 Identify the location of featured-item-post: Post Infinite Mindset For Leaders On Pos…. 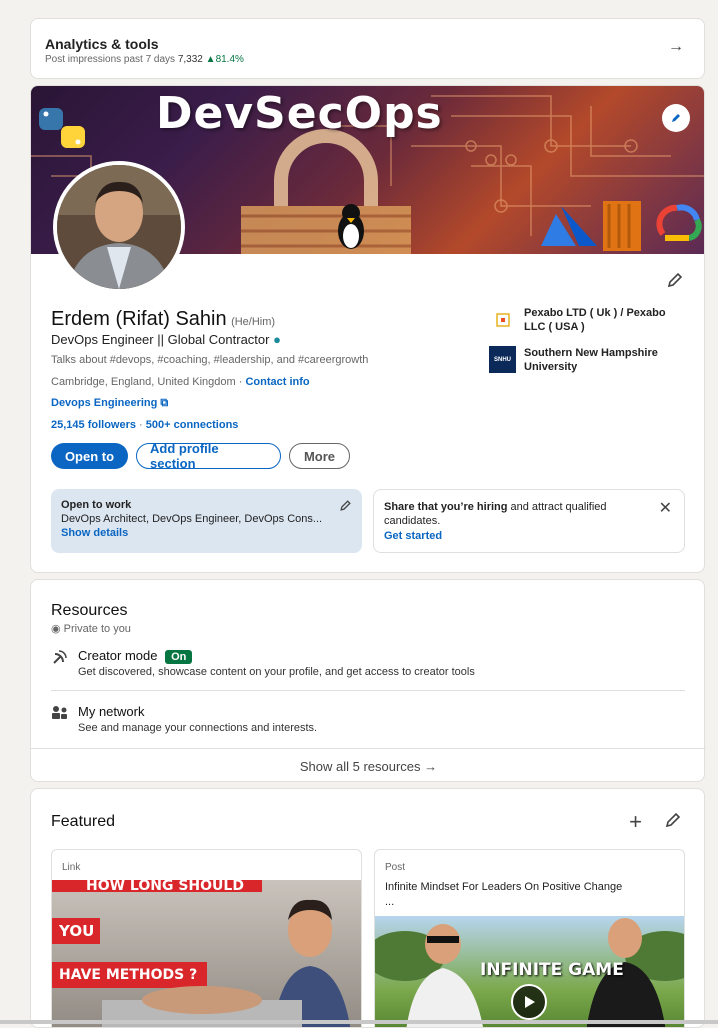
(529, 938).